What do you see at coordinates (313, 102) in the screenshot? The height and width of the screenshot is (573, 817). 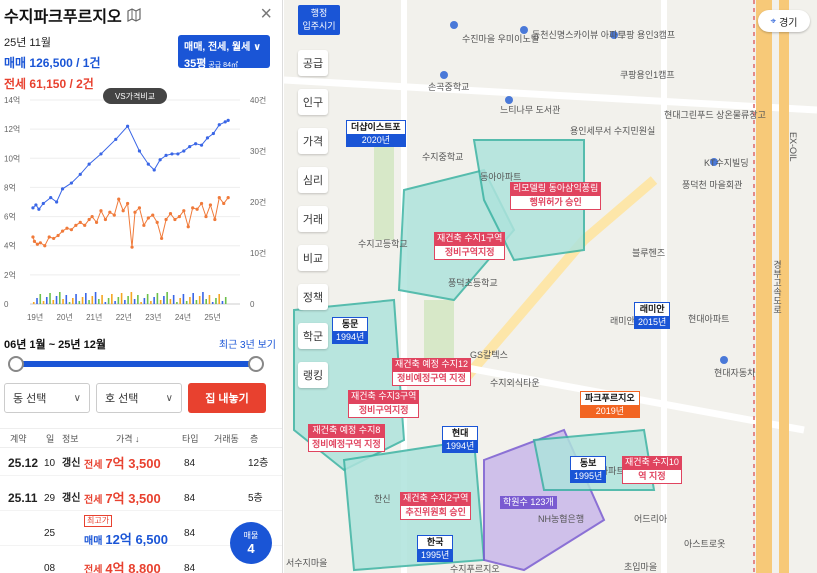 I see `map-tool-1: 인구` at bounding box center [313, 102].